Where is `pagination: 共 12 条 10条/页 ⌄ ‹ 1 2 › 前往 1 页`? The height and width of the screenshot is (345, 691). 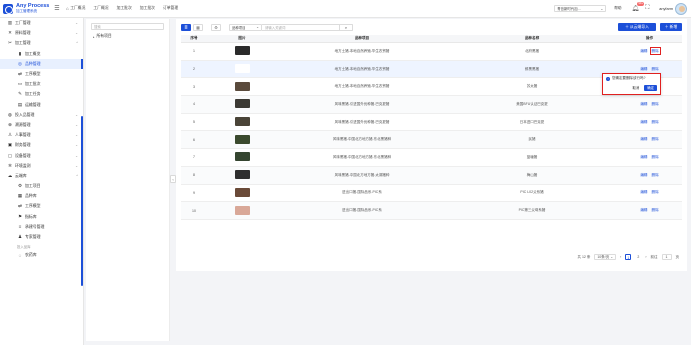 pagination: 共 12 条 10条/页 ⌄ ‹ 1 2 › 前往 1 页 is located at coordinates (431, 257).